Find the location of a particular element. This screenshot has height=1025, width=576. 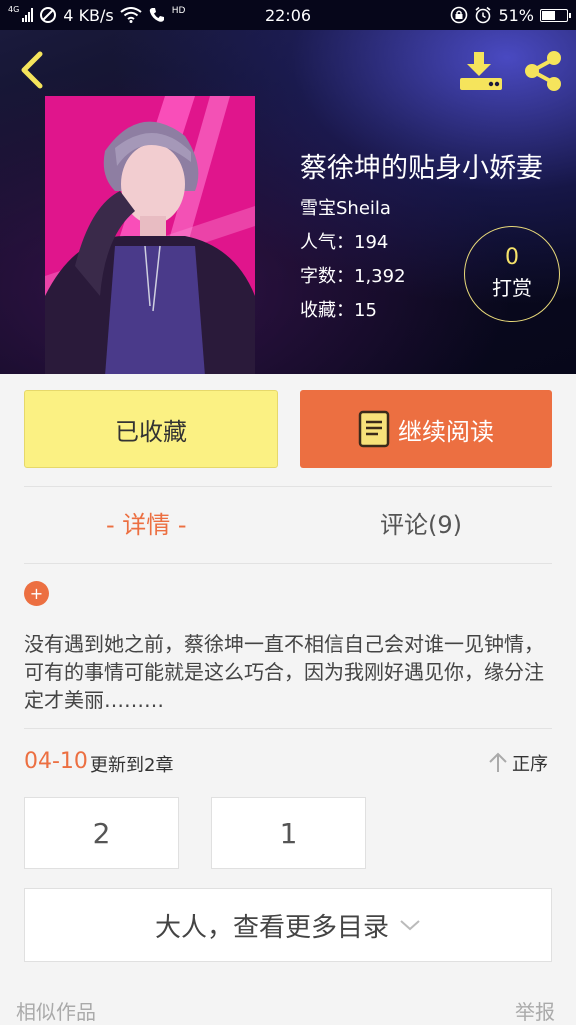

author-name: 雪宝Sheila is located at coordinates (345, 207).